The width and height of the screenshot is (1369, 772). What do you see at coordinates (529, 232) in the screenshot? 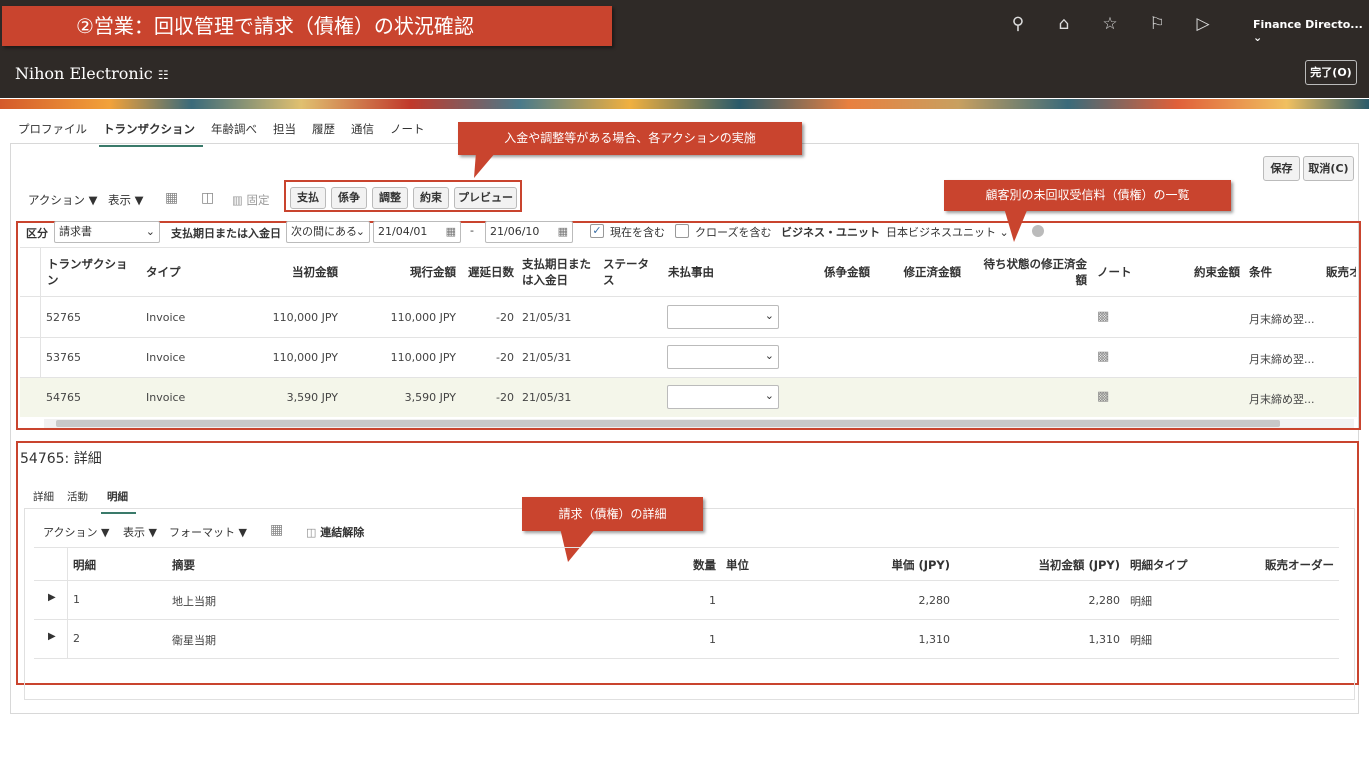
I see `date-to-input: 21/06/10 ▦` at bounding box center [529, 232].